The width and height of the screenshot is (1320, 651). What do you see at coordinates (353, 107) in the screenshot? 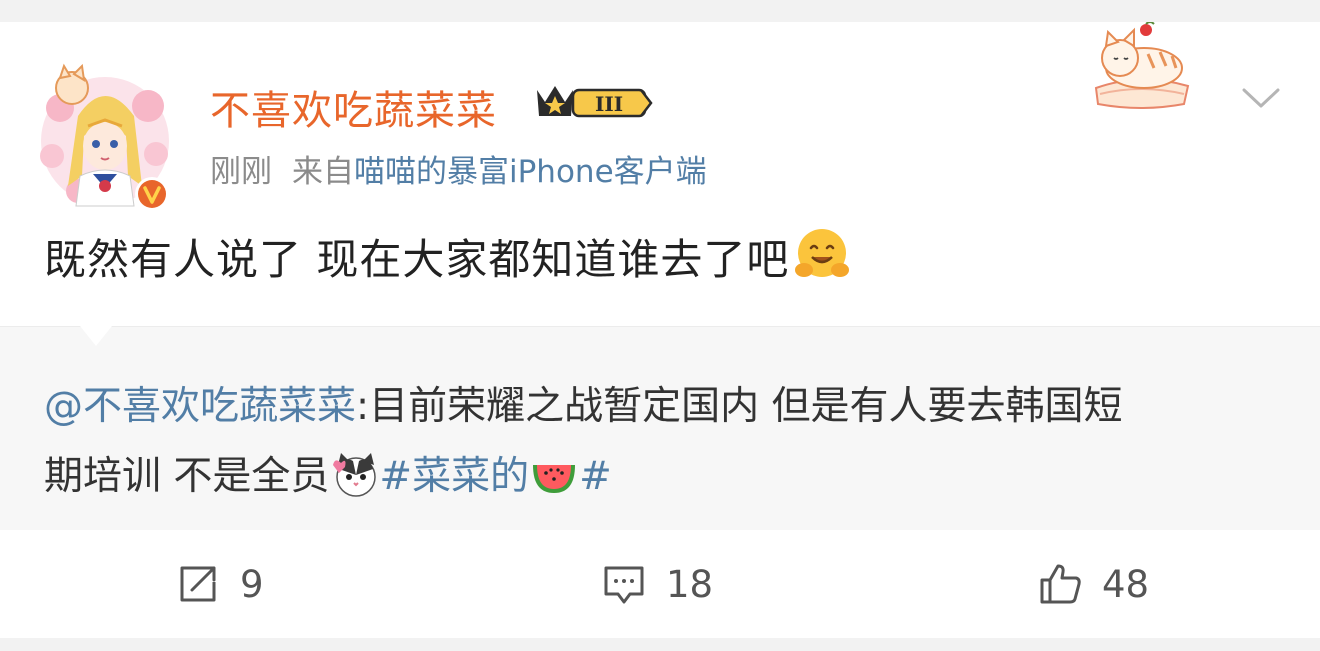
I see `author-name: 不喜欢吃蔬菜菜` at bounding box center [353, 107].